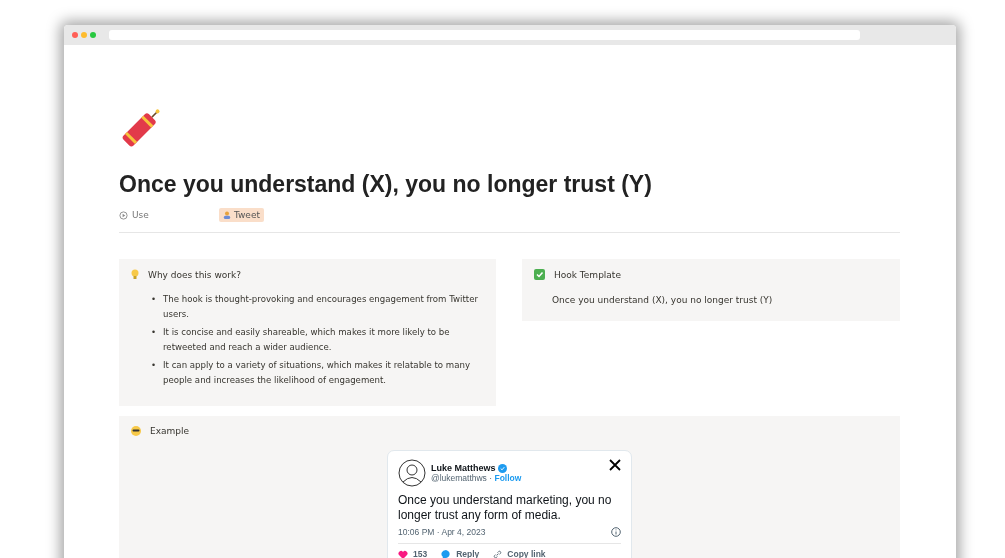  What do you see at coordinates (663, 300) in the screenshot?
I see `template-text: Once you understand (X), you no longer trust (Y)` at bounding box center [663, 300].